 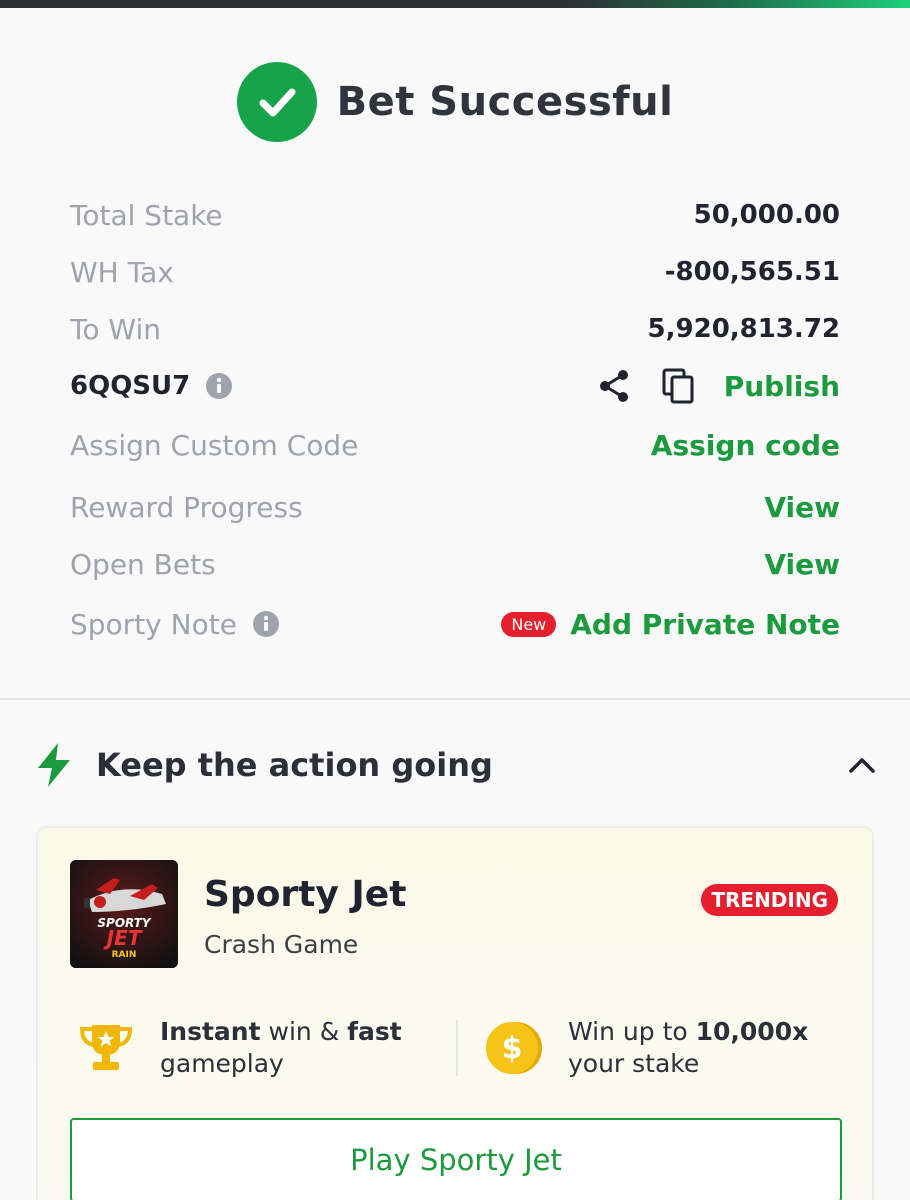 What do you see at coordinates (455, 386) in the screenshot?
I see `booking-code-row: 6QQSU7 Publish` at bounding box center [455, 386].